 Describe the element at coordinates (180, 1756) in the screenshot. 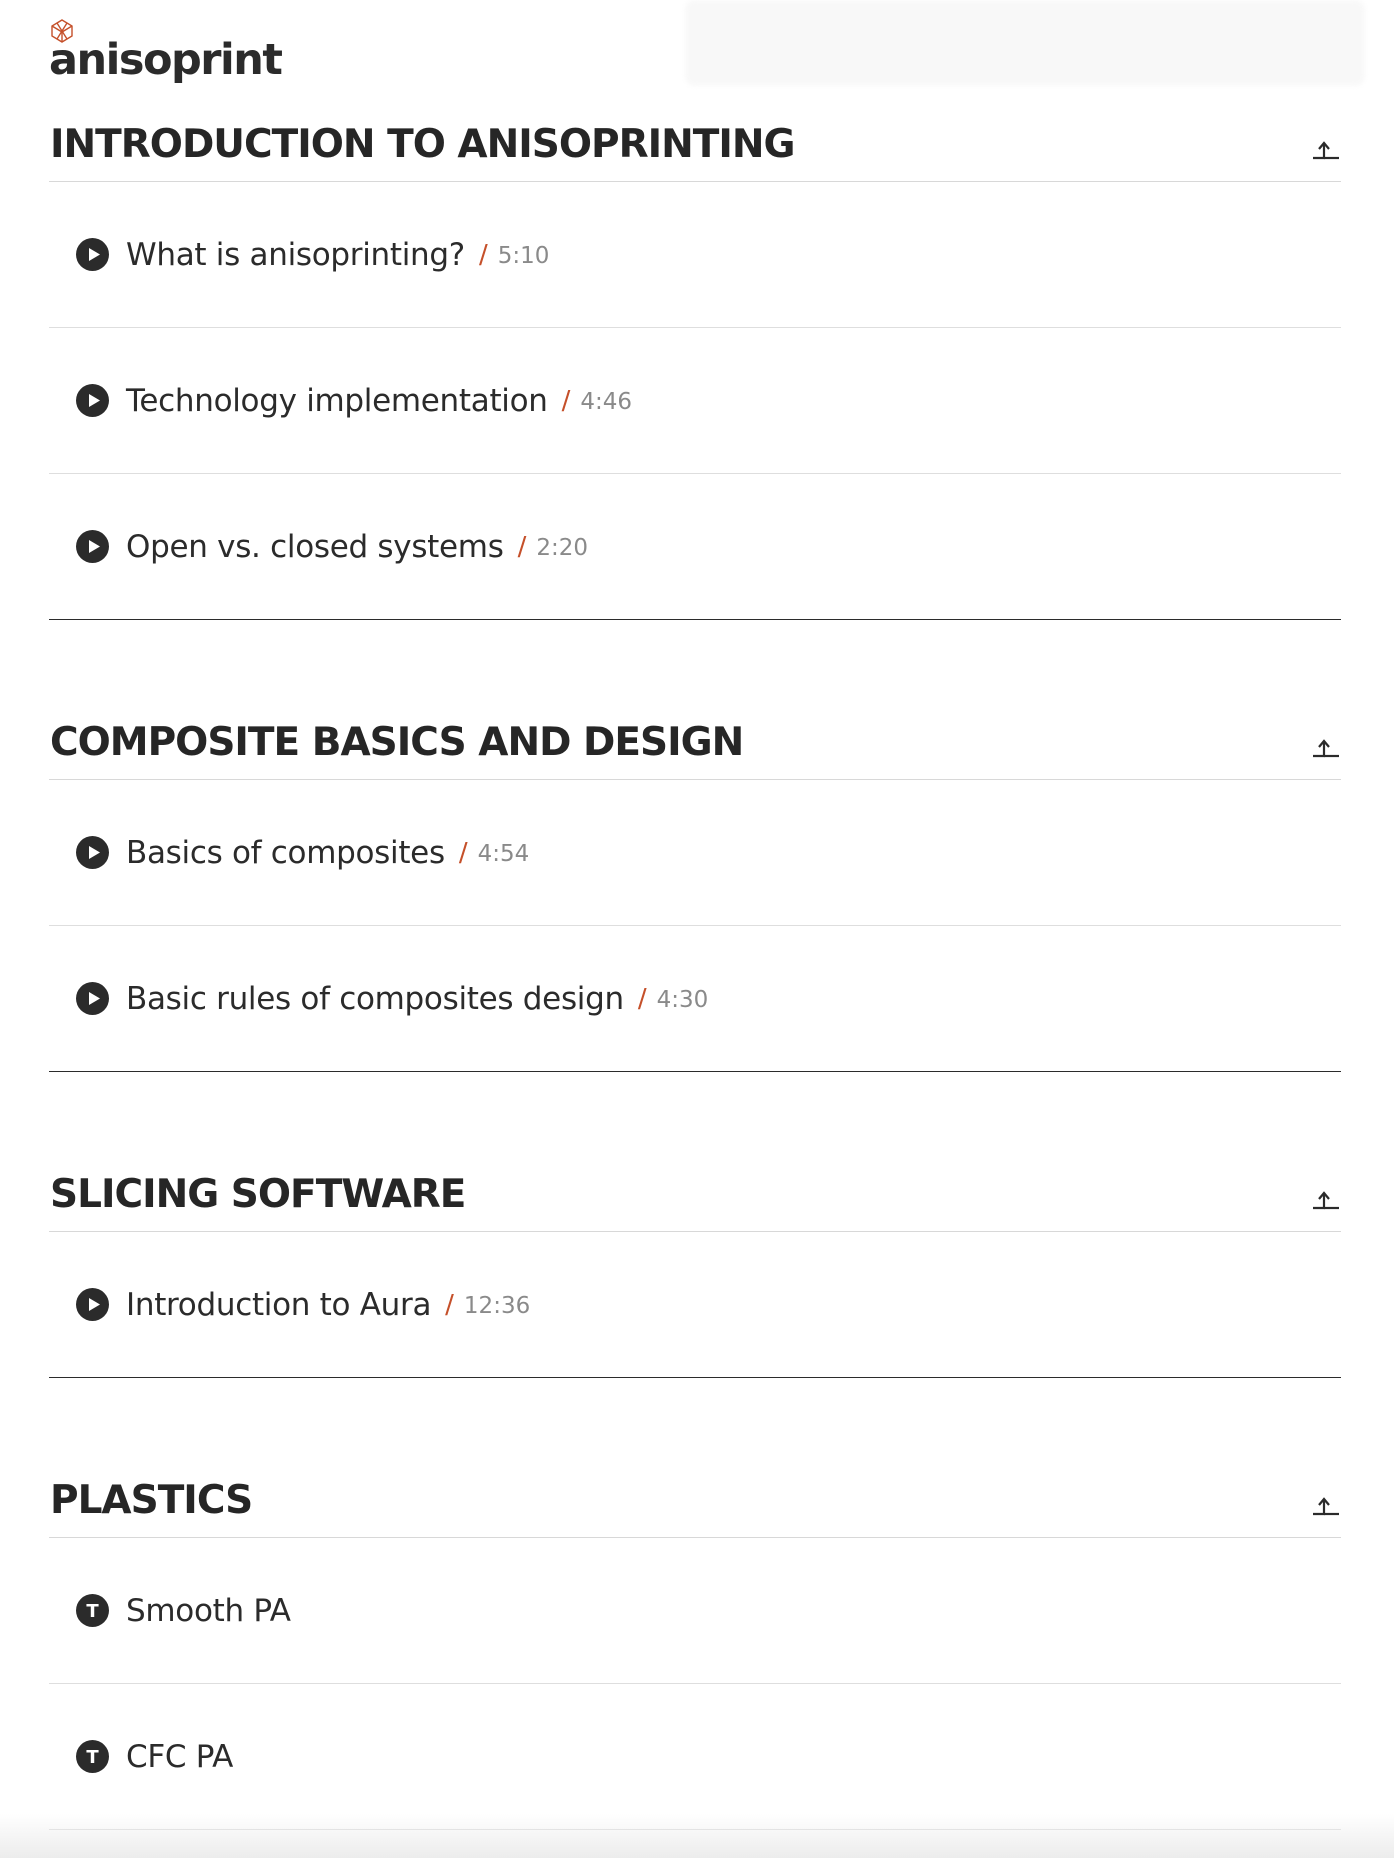

I see `material-title: CFC PA` at that location.